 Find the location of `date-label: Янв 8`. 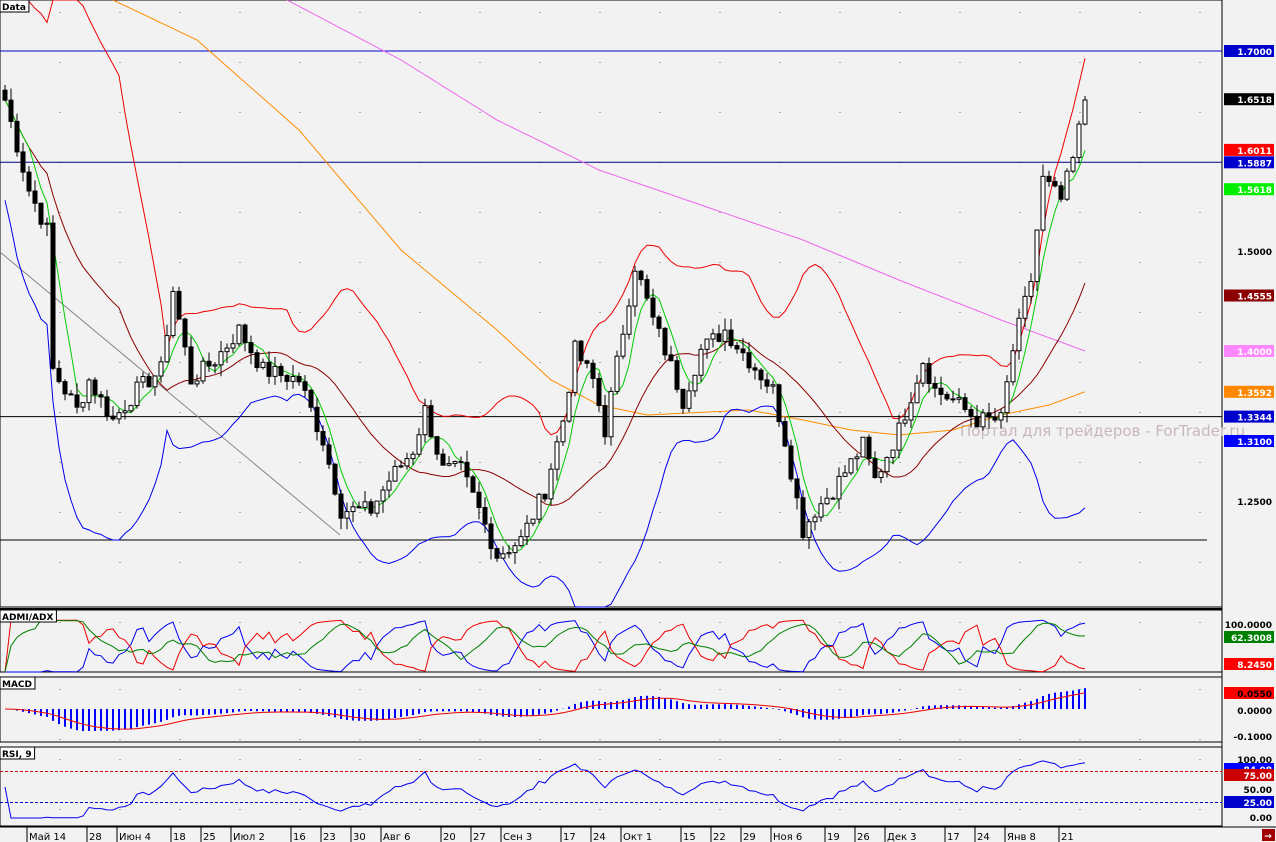

date-label: Янв 8 is located at coordinates (1021, 837).